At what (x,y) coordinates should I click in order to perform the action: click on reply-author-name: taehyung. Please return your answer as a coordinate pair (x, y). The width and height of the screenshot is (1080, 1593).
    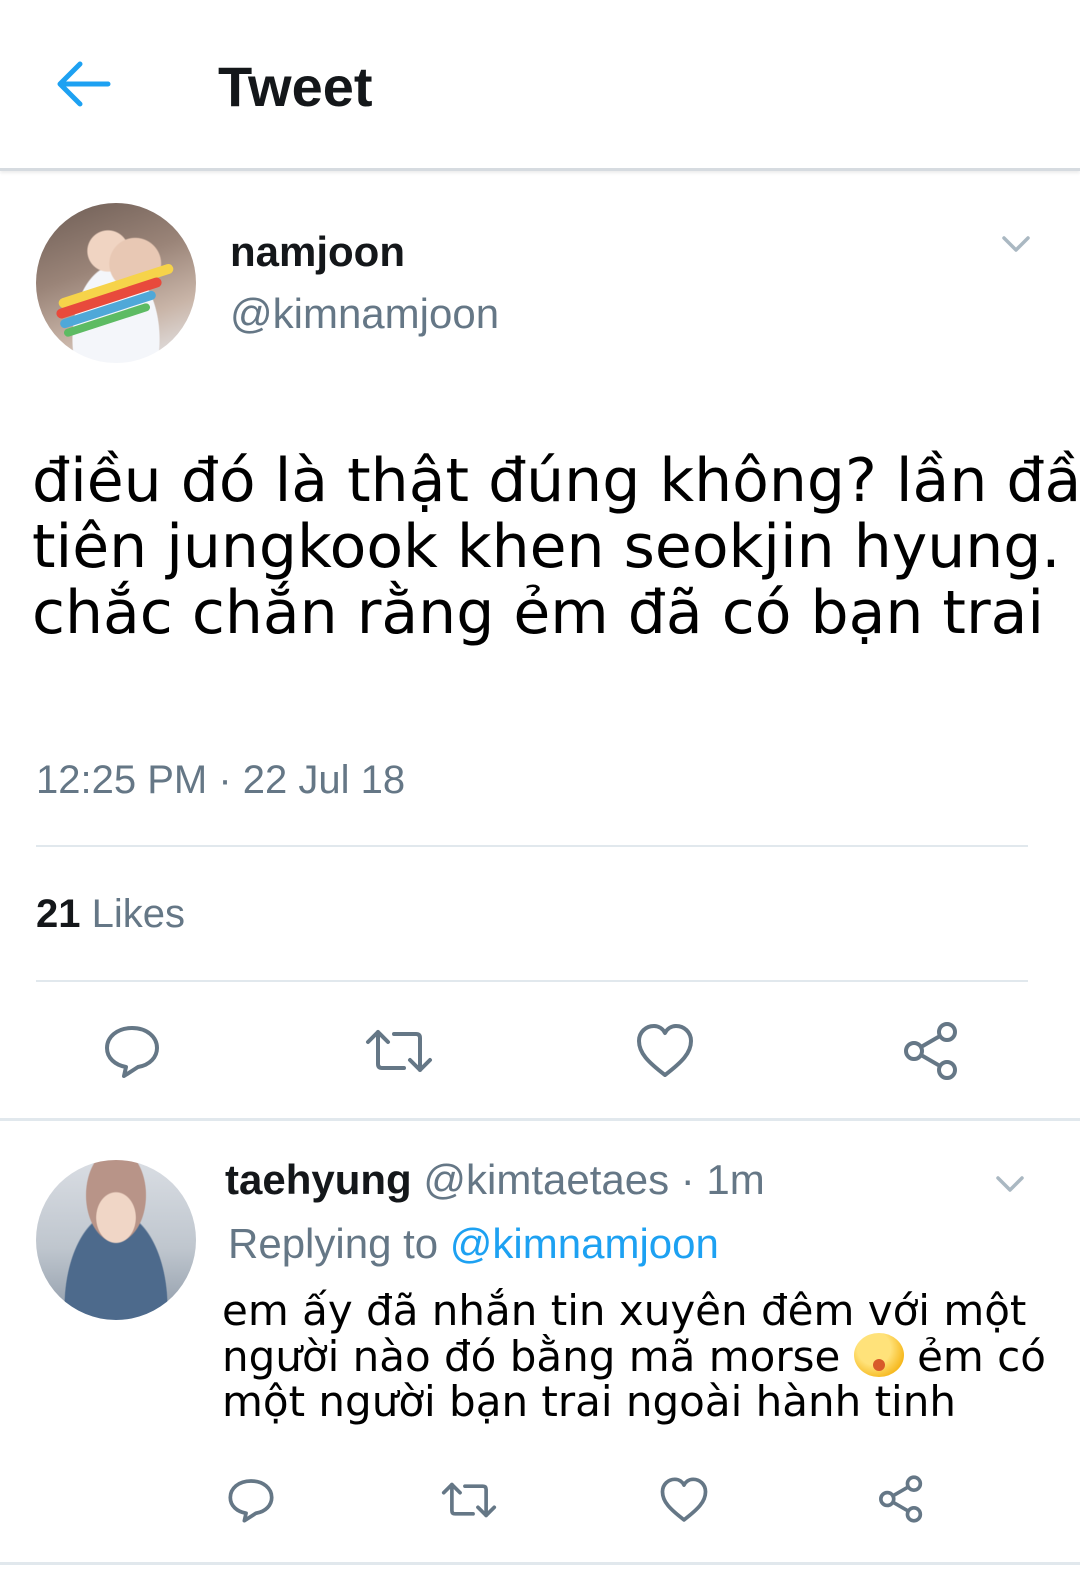
    Looking at the image, I should click on (318, 1179).